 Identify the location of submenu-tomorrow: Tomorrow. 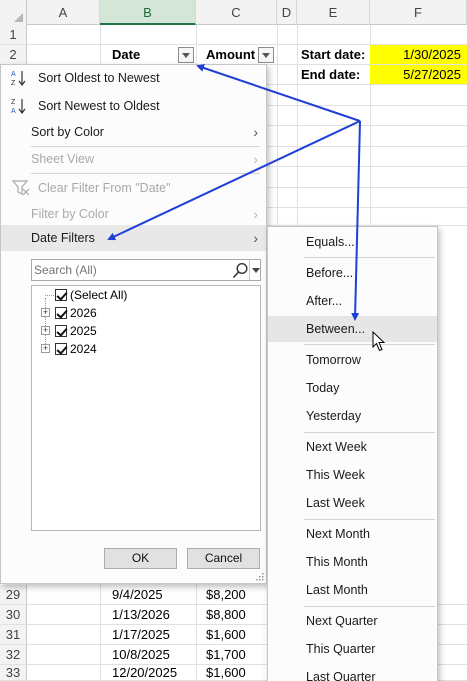
(352, 360).